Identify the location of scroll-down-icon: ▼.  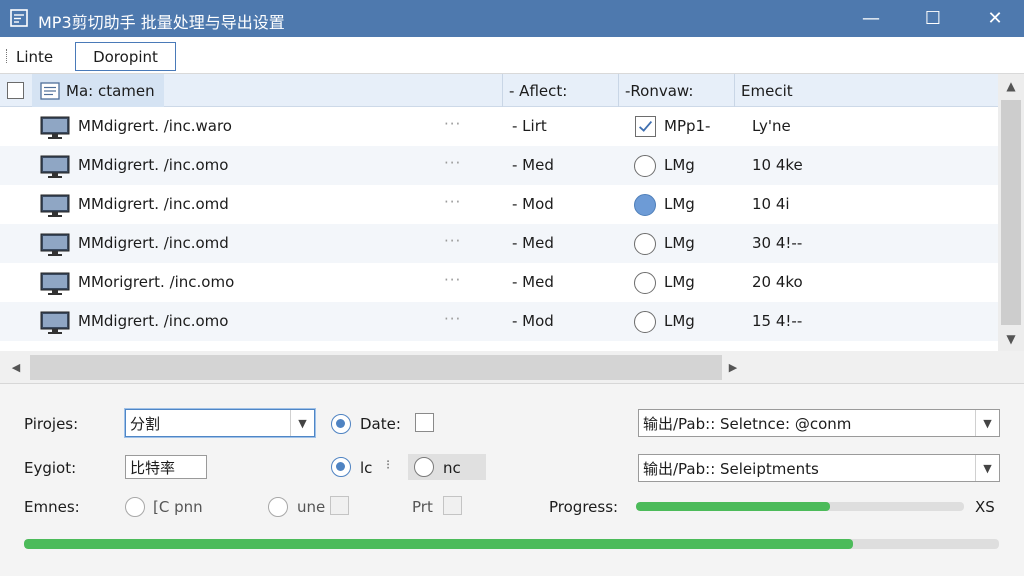
(1011, 339).